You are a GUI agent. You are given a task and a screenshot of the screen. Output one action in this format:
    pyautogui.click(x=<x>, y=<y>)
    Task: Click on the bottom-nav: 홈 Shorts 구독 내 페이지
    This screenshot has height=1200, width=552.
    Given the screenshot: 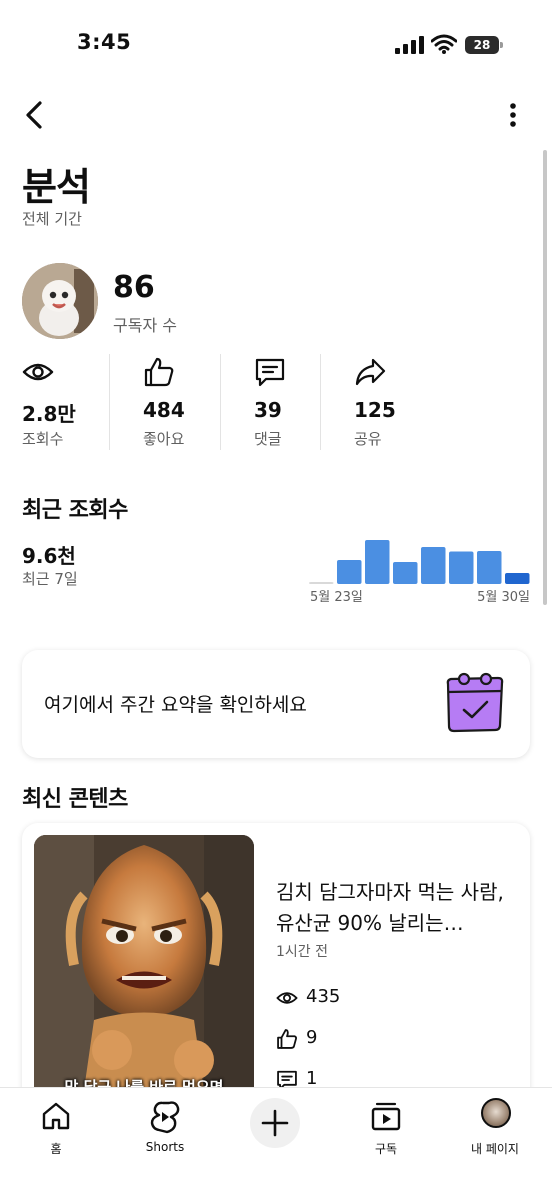 What is the action you would take?
    pyautogui.click(x=276, y=1143)
    